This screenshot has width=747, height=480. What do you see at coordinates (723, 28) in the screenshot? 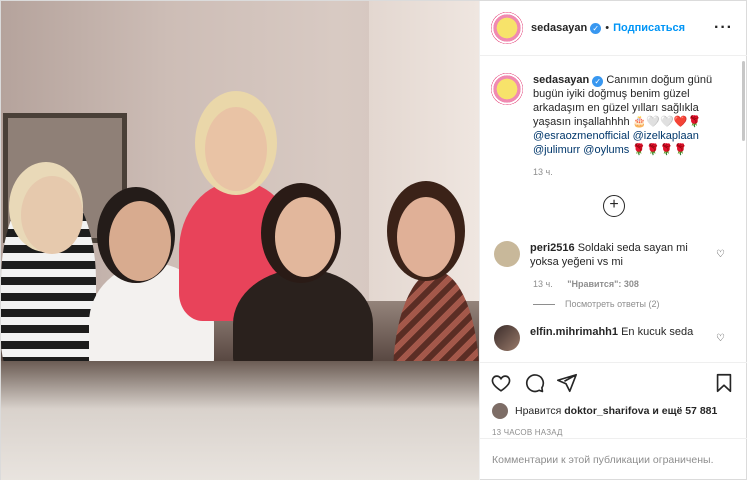
I see `more-icon: ···` at bounding box center [723, 28].